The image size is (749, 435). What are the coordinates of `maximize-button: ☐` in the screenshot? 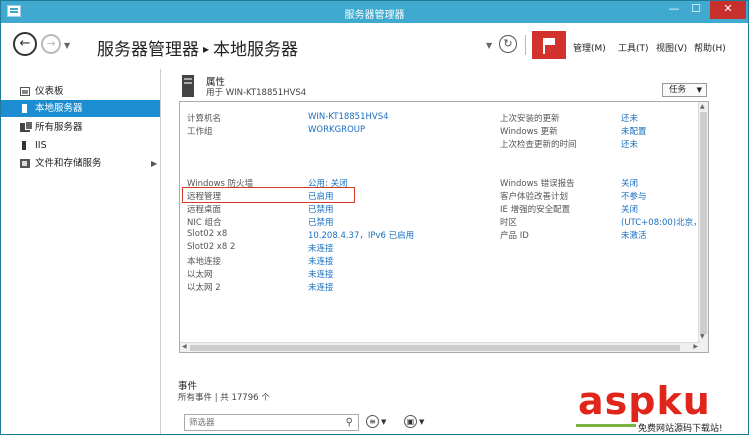 It's located at (696, 10).